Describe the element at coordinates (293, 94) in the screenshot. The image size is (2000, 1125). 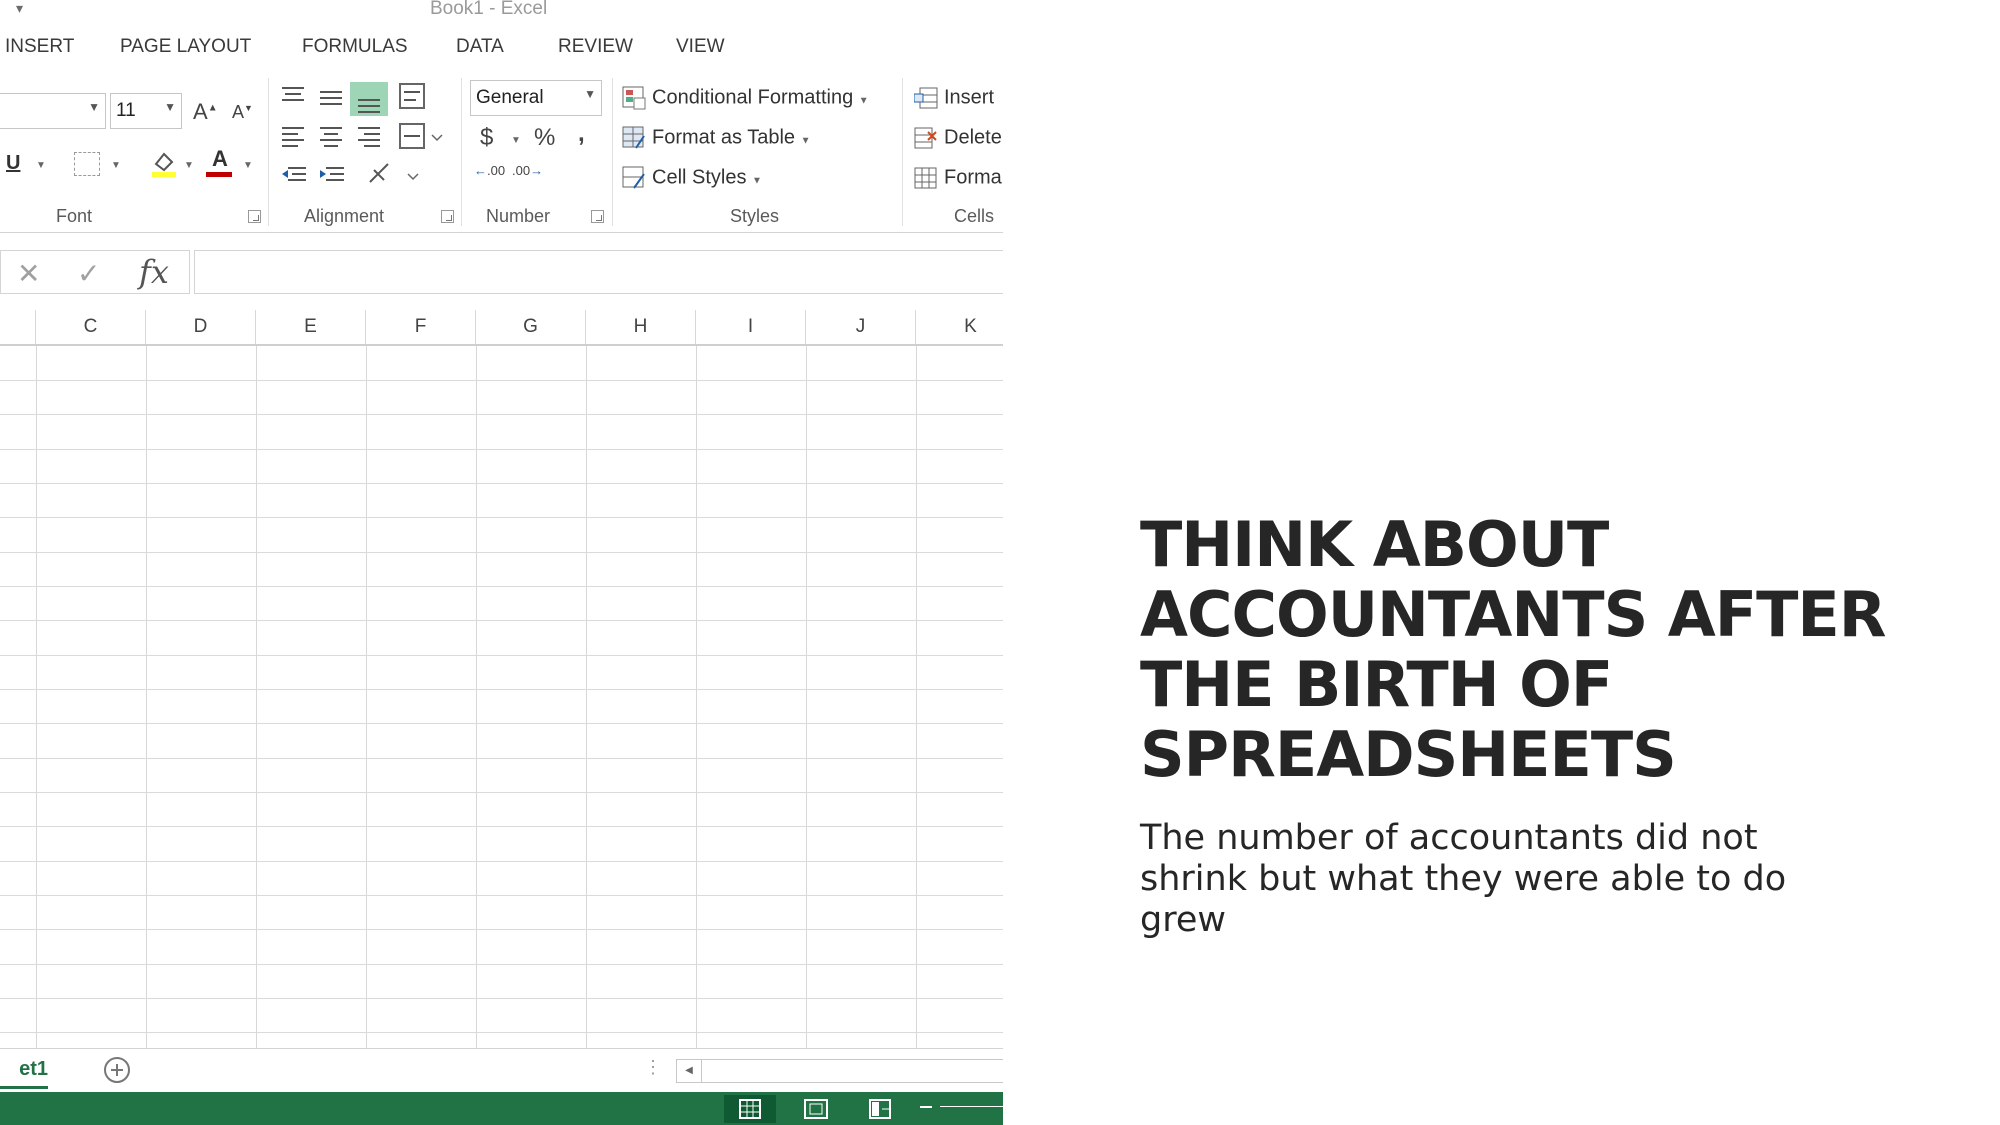
I see `top-align-icon` at that location.